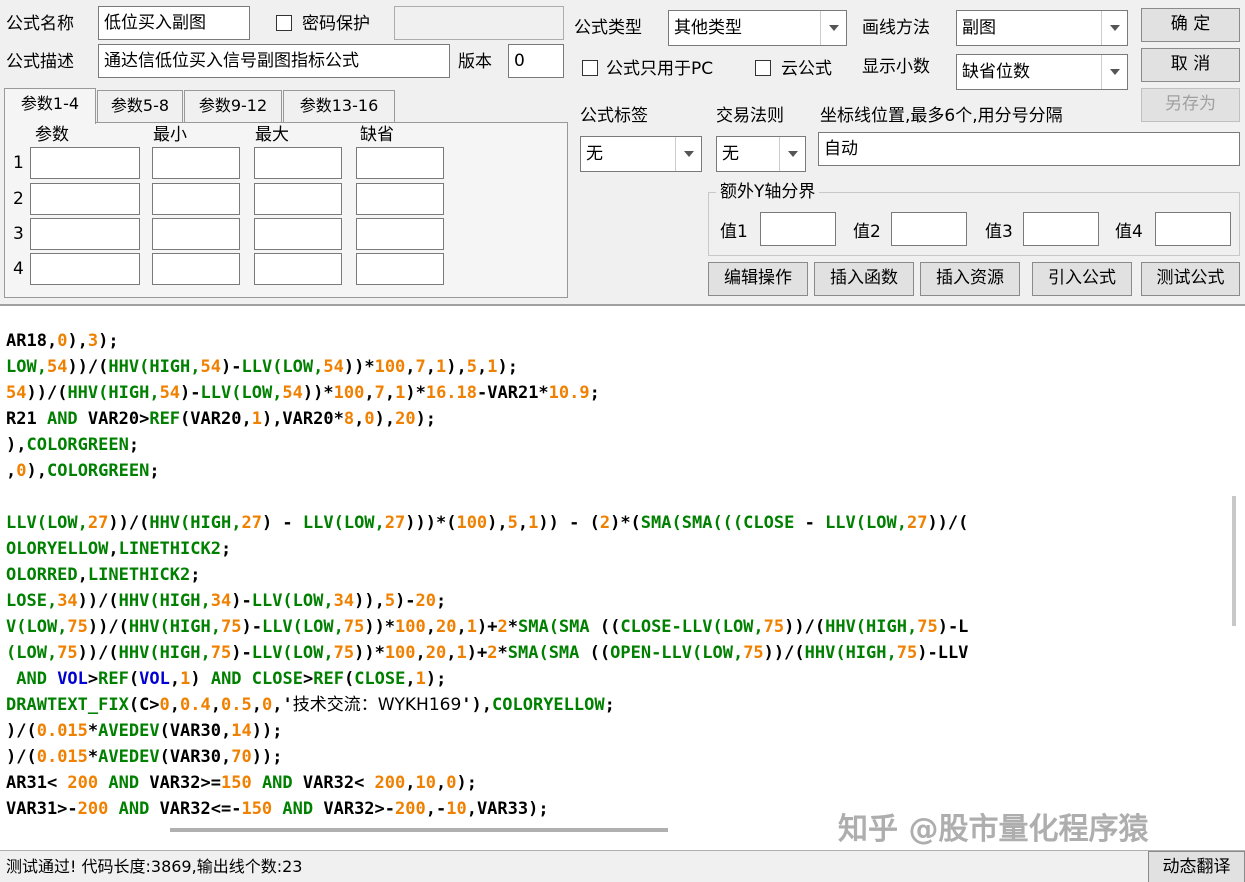  Describe the element at coordinates (757, 28) in the screenshot. I see `formula-type-select: 其他类型` at that location.